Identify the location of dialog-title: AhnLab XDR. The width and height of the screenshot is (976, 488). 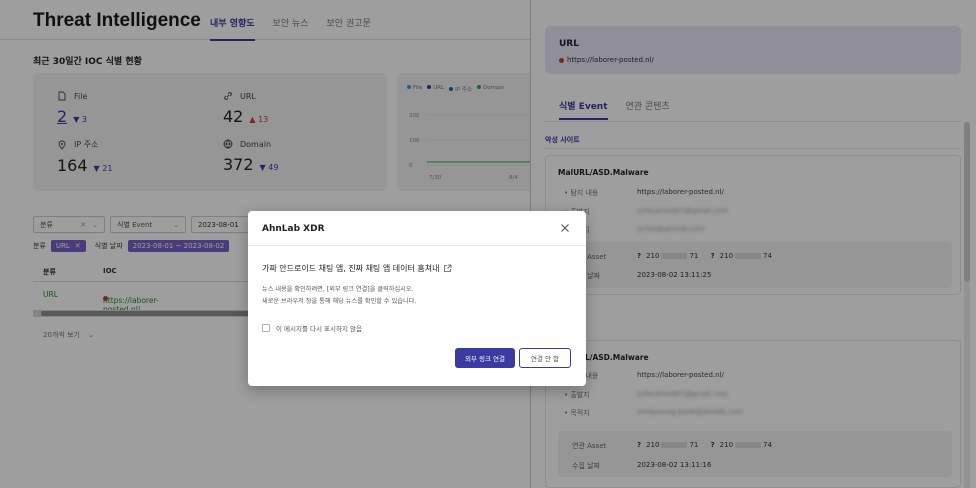
(293, 229).